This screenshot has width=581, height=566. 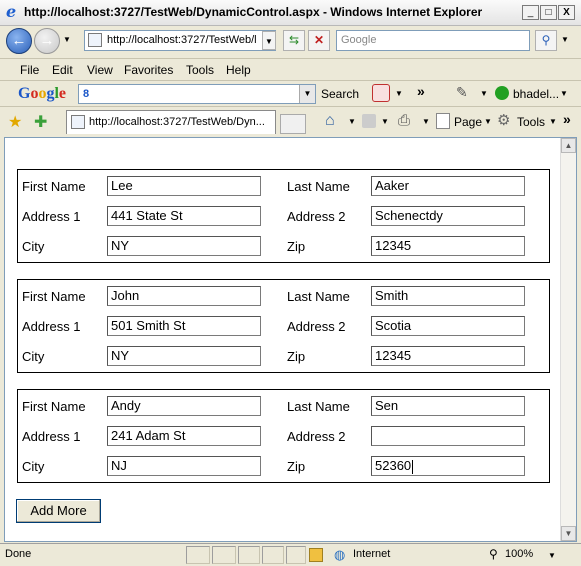 What do you see at coordinates (448, 216) in the screenshot?
I see `address2-input: Schenectdy` at bounding box center [448, 216].